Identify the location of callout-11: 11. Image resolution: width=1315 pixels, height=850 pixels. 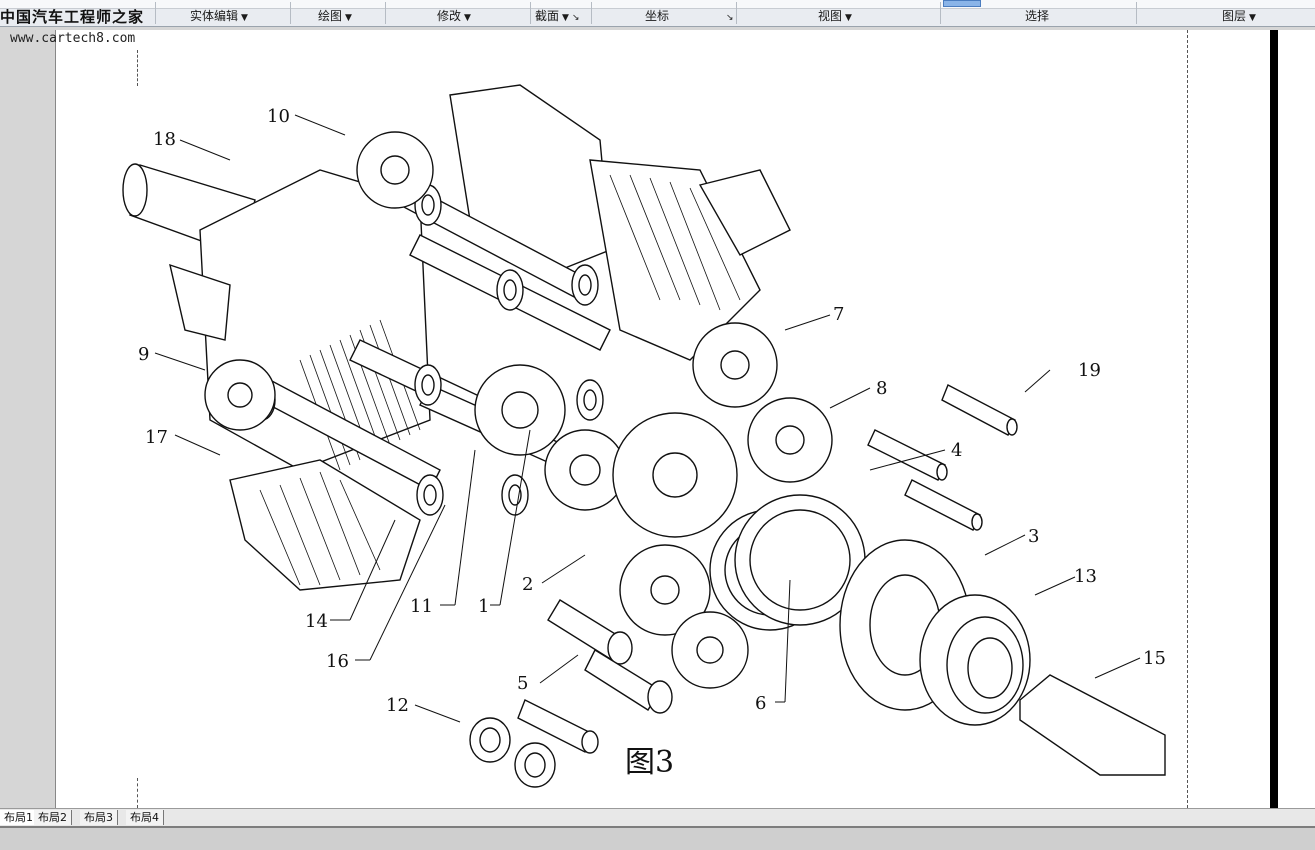
(421, 606).